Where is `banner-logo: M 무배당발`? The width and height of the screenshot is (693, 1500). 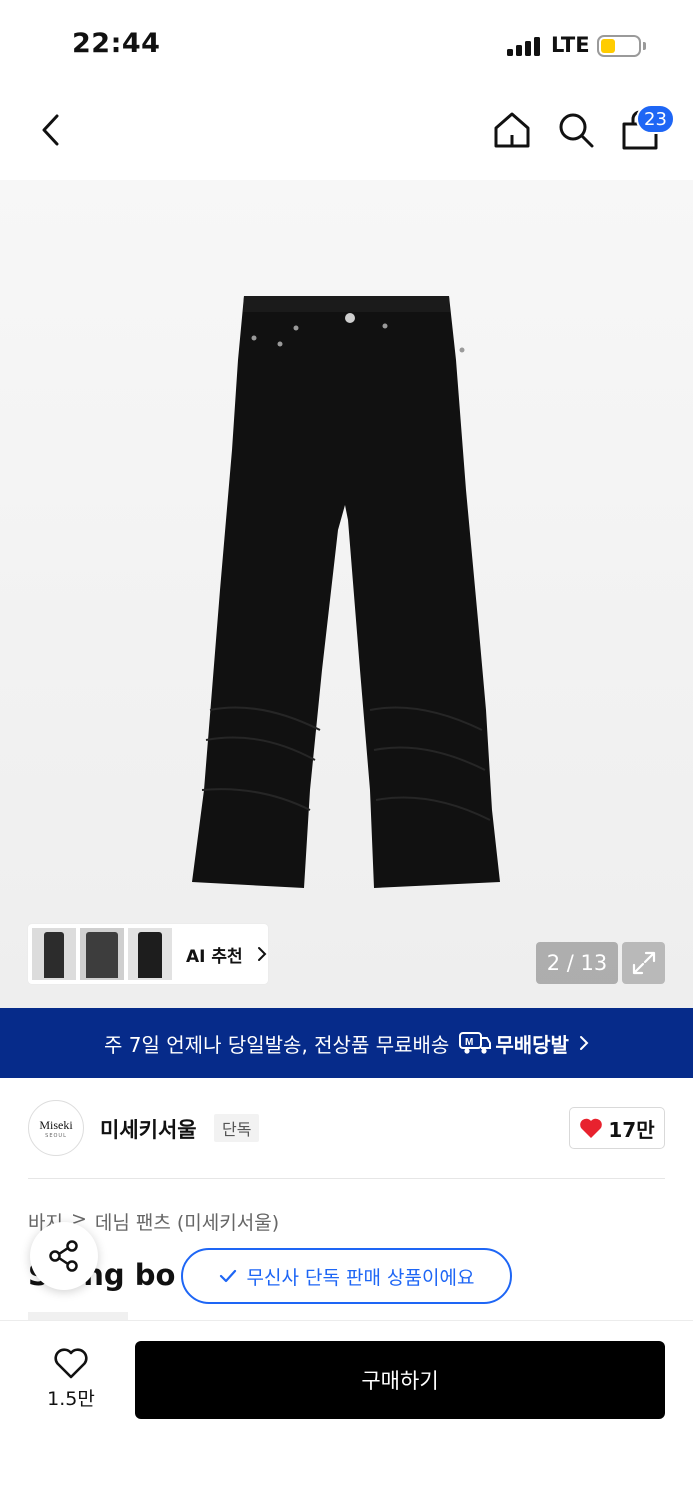
banner-logo: M 무배당발 is located at coordinates (514, 1043).